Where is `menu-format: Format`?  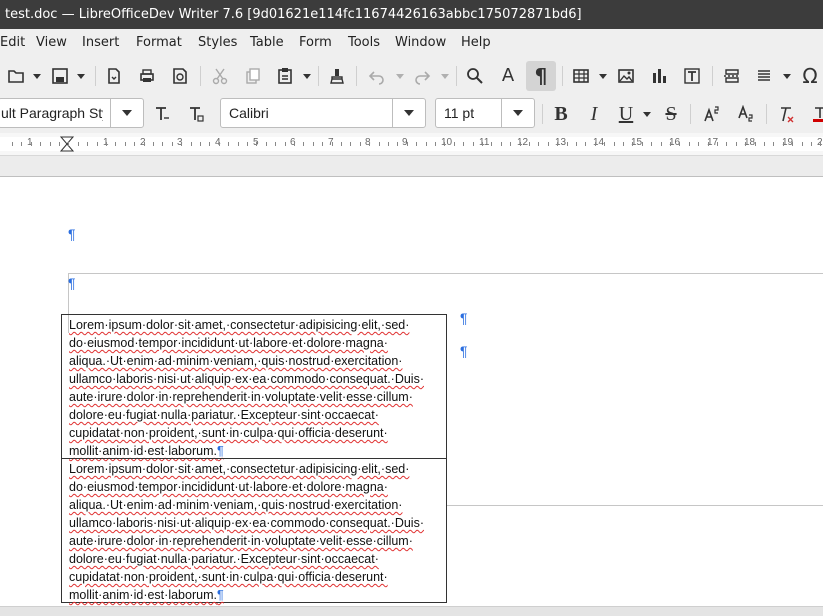 menu-format: Format is located at coordinates (159, 43).